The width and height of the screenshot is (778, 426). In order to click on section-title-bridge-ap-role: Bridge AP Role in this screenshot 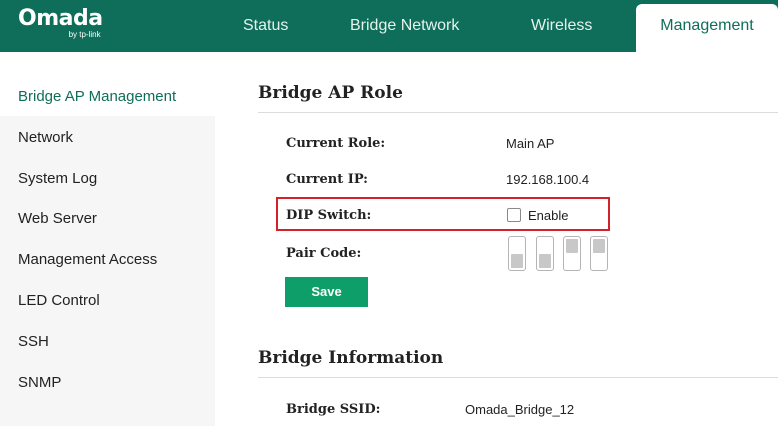, I will do `click(518, 98)`.